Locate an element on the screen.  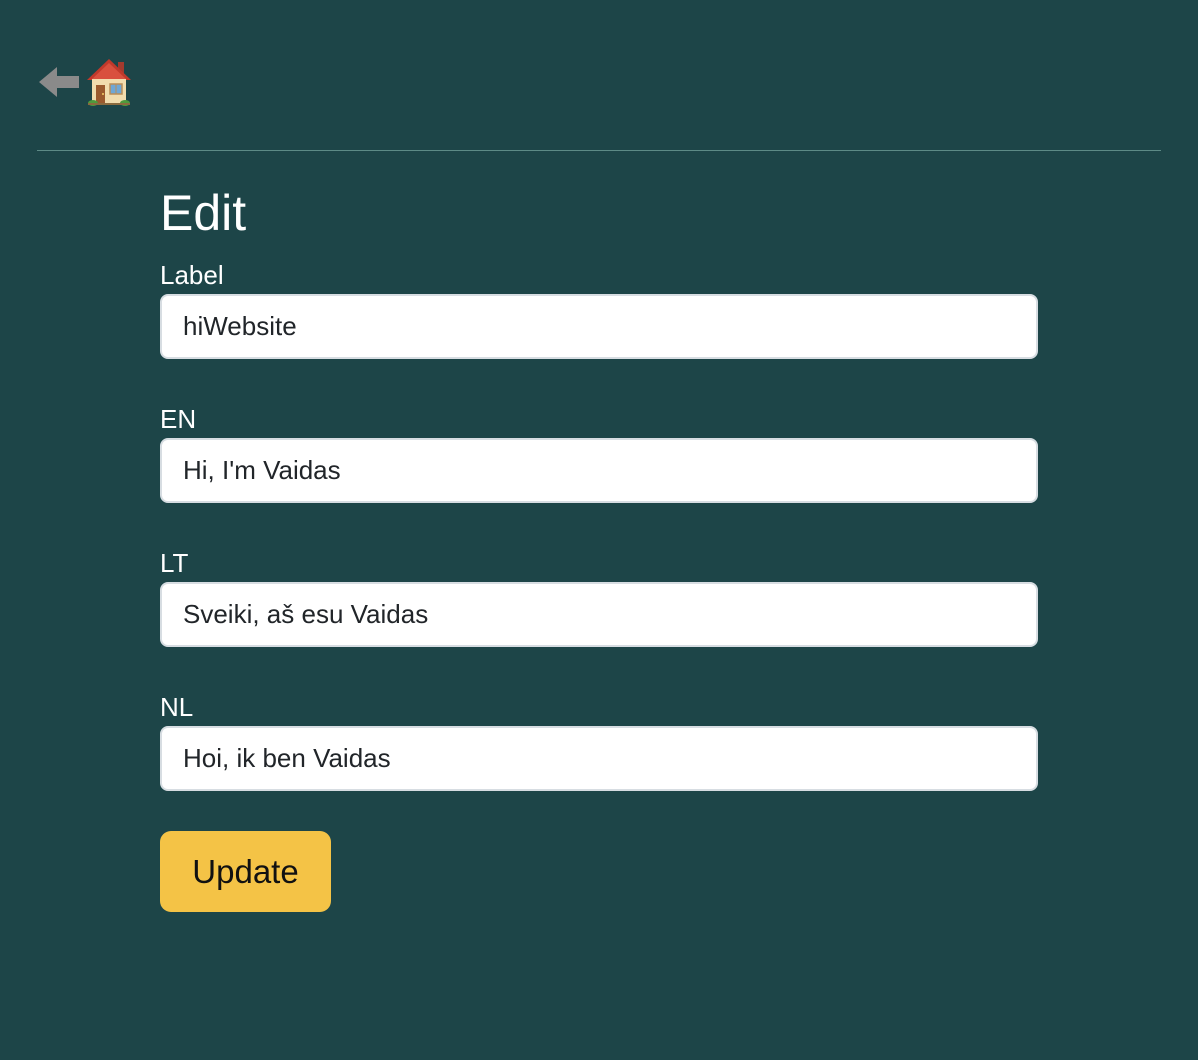
en-input is located at coordinates (599, 470).